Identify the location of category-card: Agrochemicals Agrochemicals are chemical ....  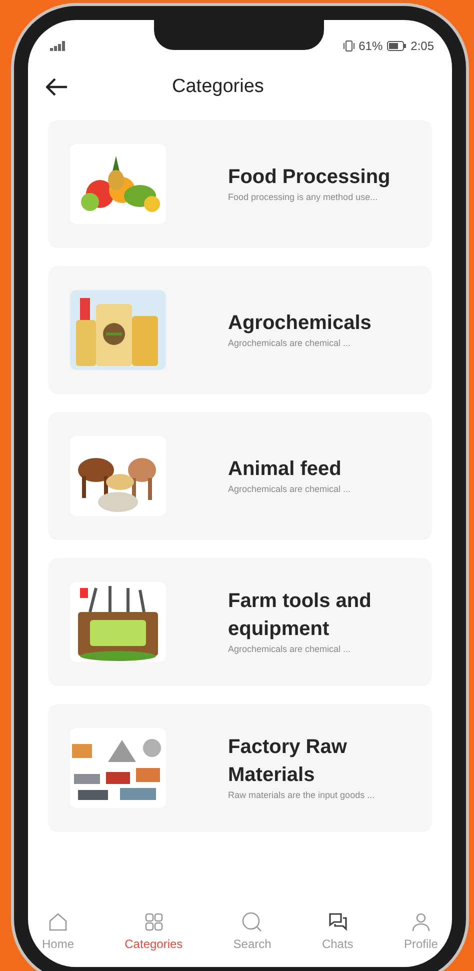
(240, 330).